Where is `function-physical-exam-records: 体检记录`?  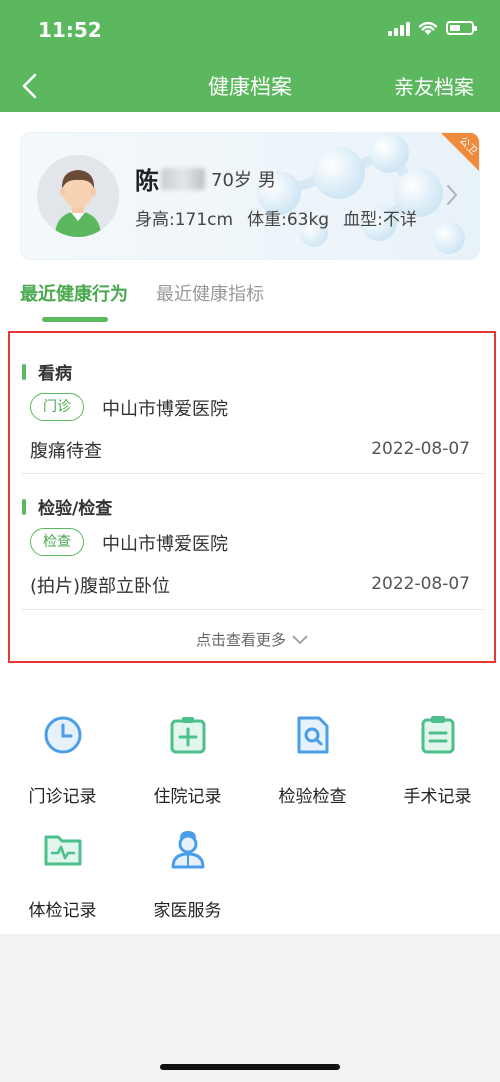 function-physical-exam-records: 体检记录 is located at coordinates (62, 874).